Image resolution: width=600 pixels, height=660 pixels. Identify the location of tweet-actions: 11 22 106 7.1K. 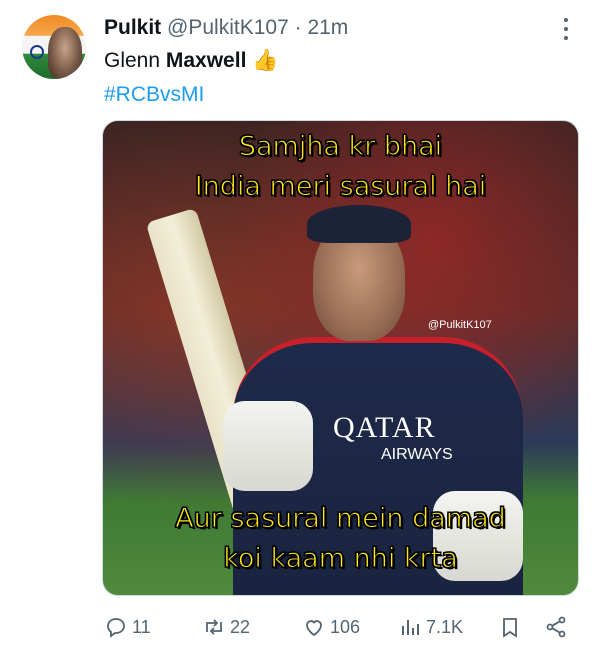
(339, 627).